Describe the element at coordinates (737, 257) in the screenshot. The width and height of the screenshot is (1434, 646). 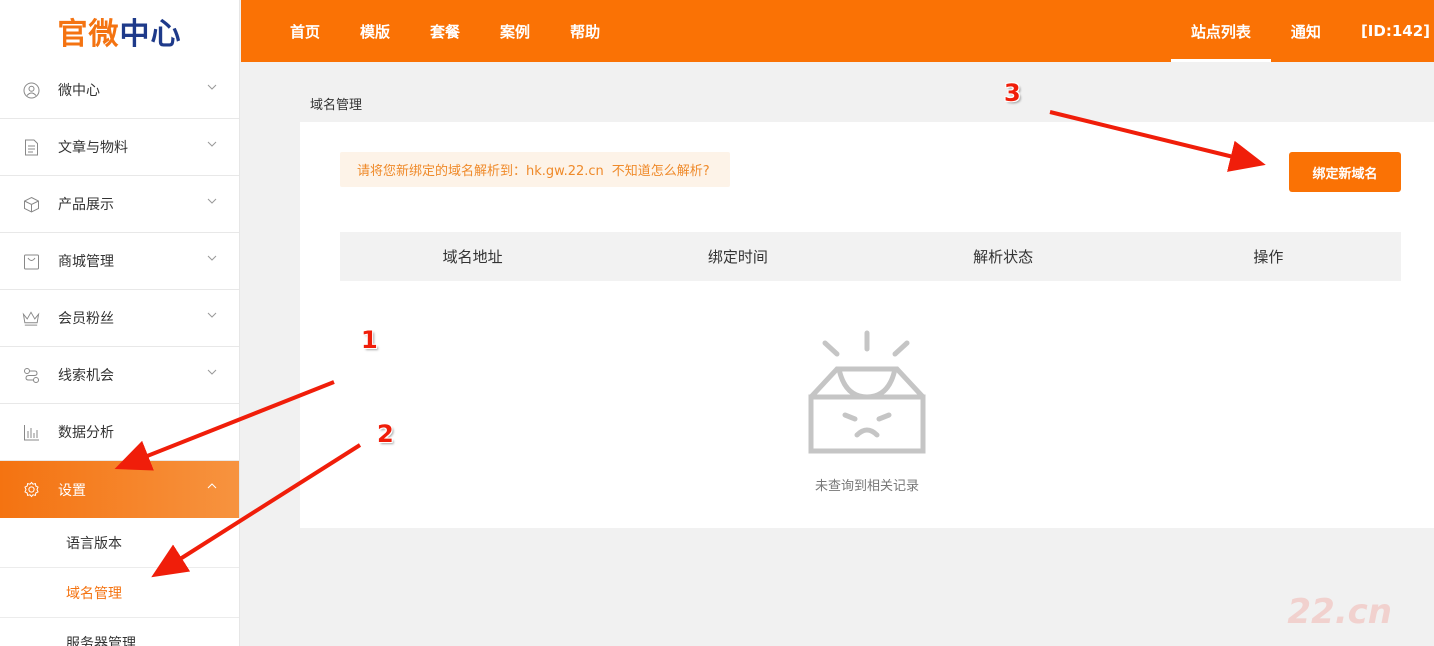
I see `column-header-bind-time: 绑定时间` at that location.